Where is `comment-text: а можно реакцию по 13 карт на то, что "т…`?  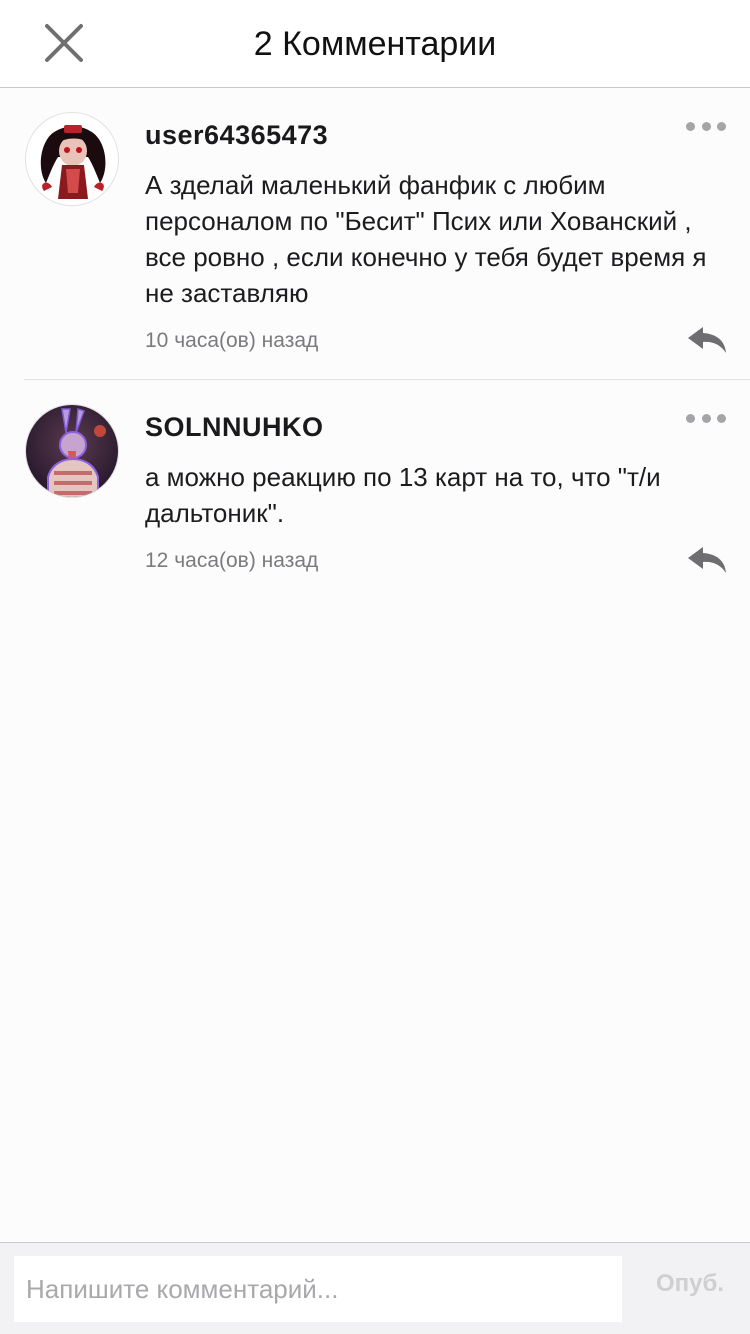
comment-text: а можно реакцию по 13 карт на то, что "т… is located at coordinates (403, 495).